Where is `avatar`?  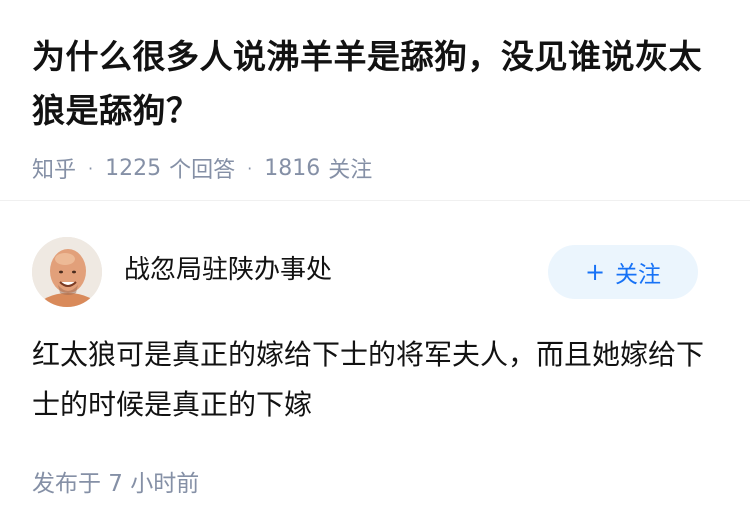 avatar is located at coordinates (67, 272).